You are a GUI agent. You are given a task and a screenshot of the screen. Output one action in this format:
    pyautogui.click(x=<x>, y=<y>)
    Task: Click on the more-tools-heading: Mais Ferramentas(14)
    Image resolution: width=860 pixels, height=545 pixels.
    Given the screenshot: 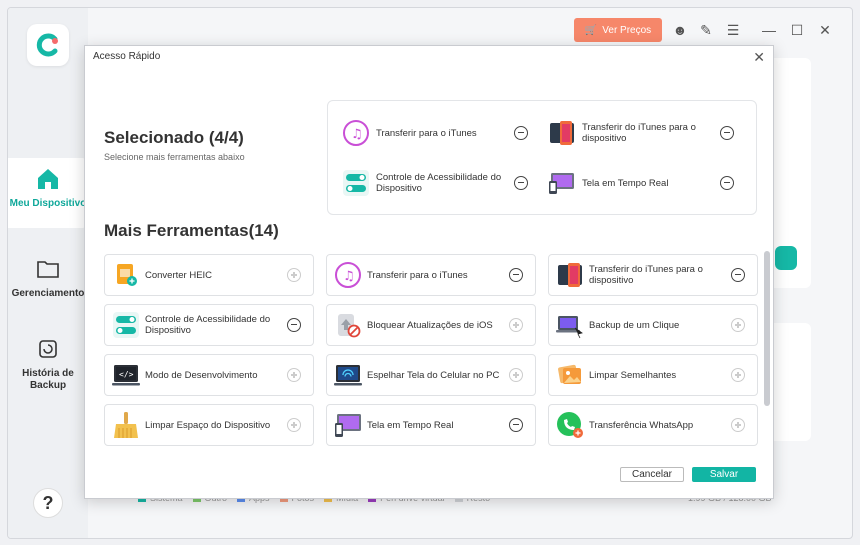 What is the action you would take?
    pyautogui.click(x=191, y=230)
    